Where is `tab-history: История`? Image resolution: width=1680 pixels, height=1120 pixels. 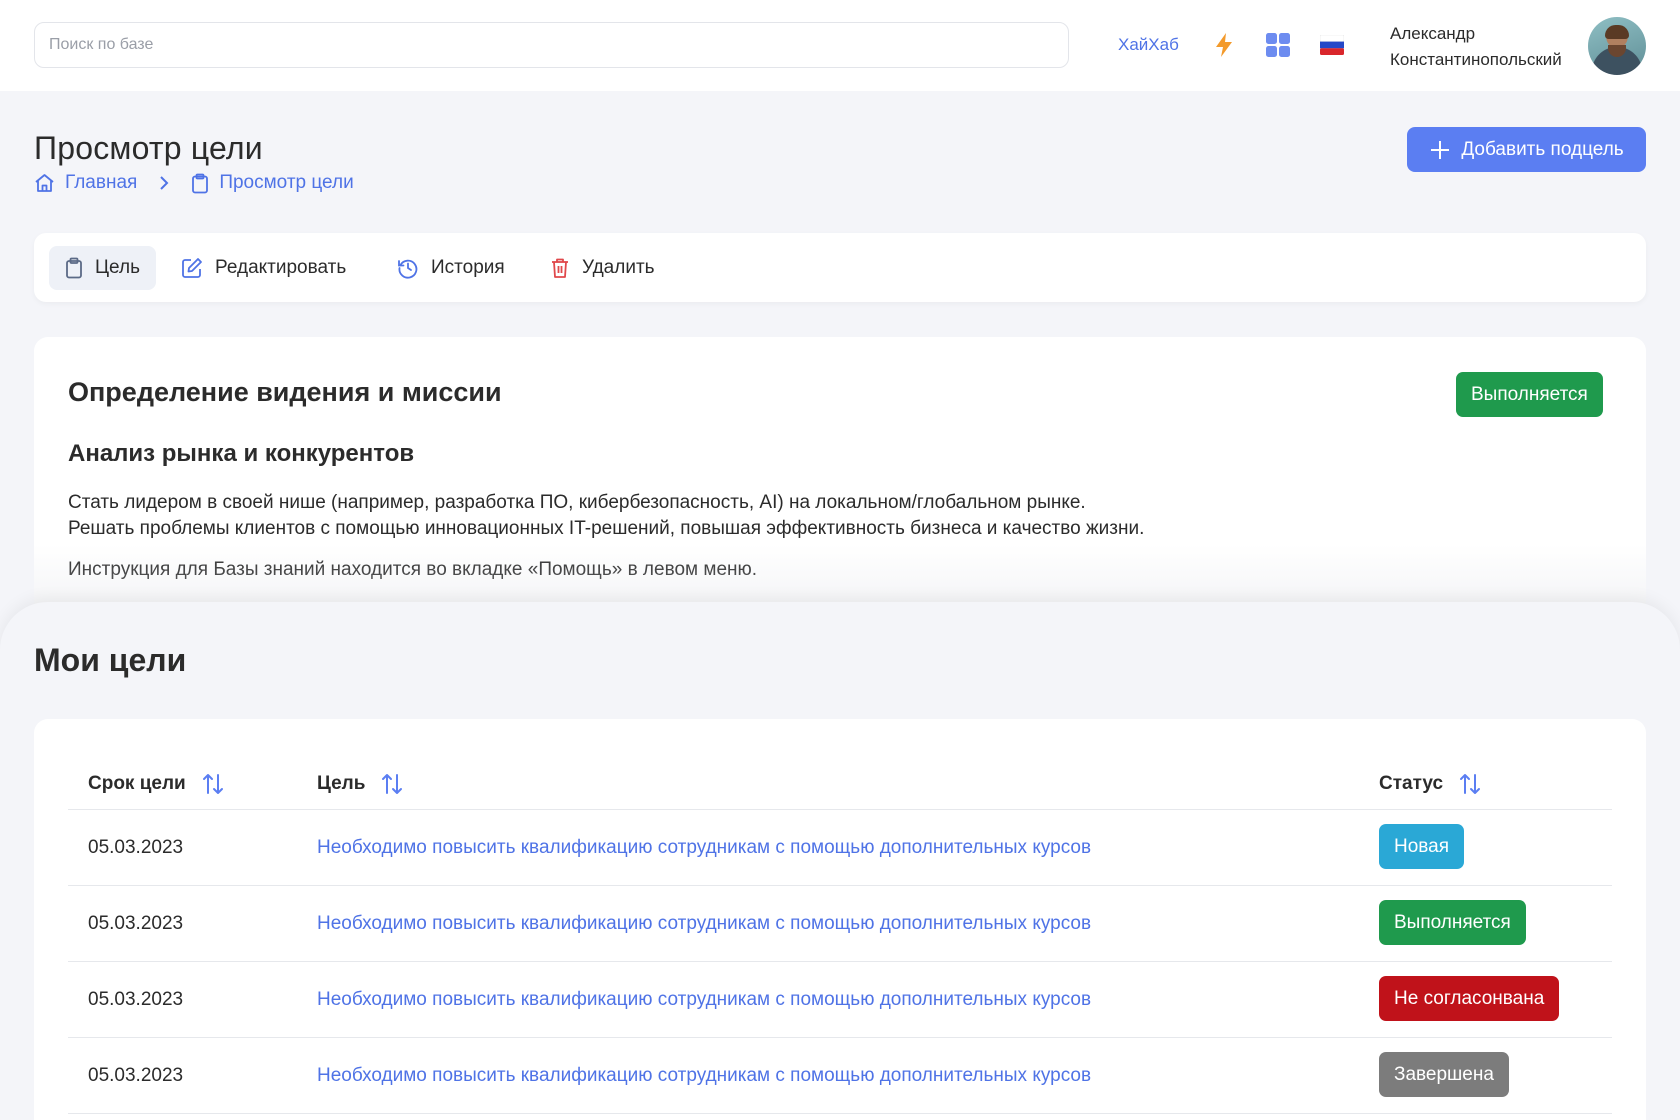
tab-history: История is located at coordinates (451, 268).